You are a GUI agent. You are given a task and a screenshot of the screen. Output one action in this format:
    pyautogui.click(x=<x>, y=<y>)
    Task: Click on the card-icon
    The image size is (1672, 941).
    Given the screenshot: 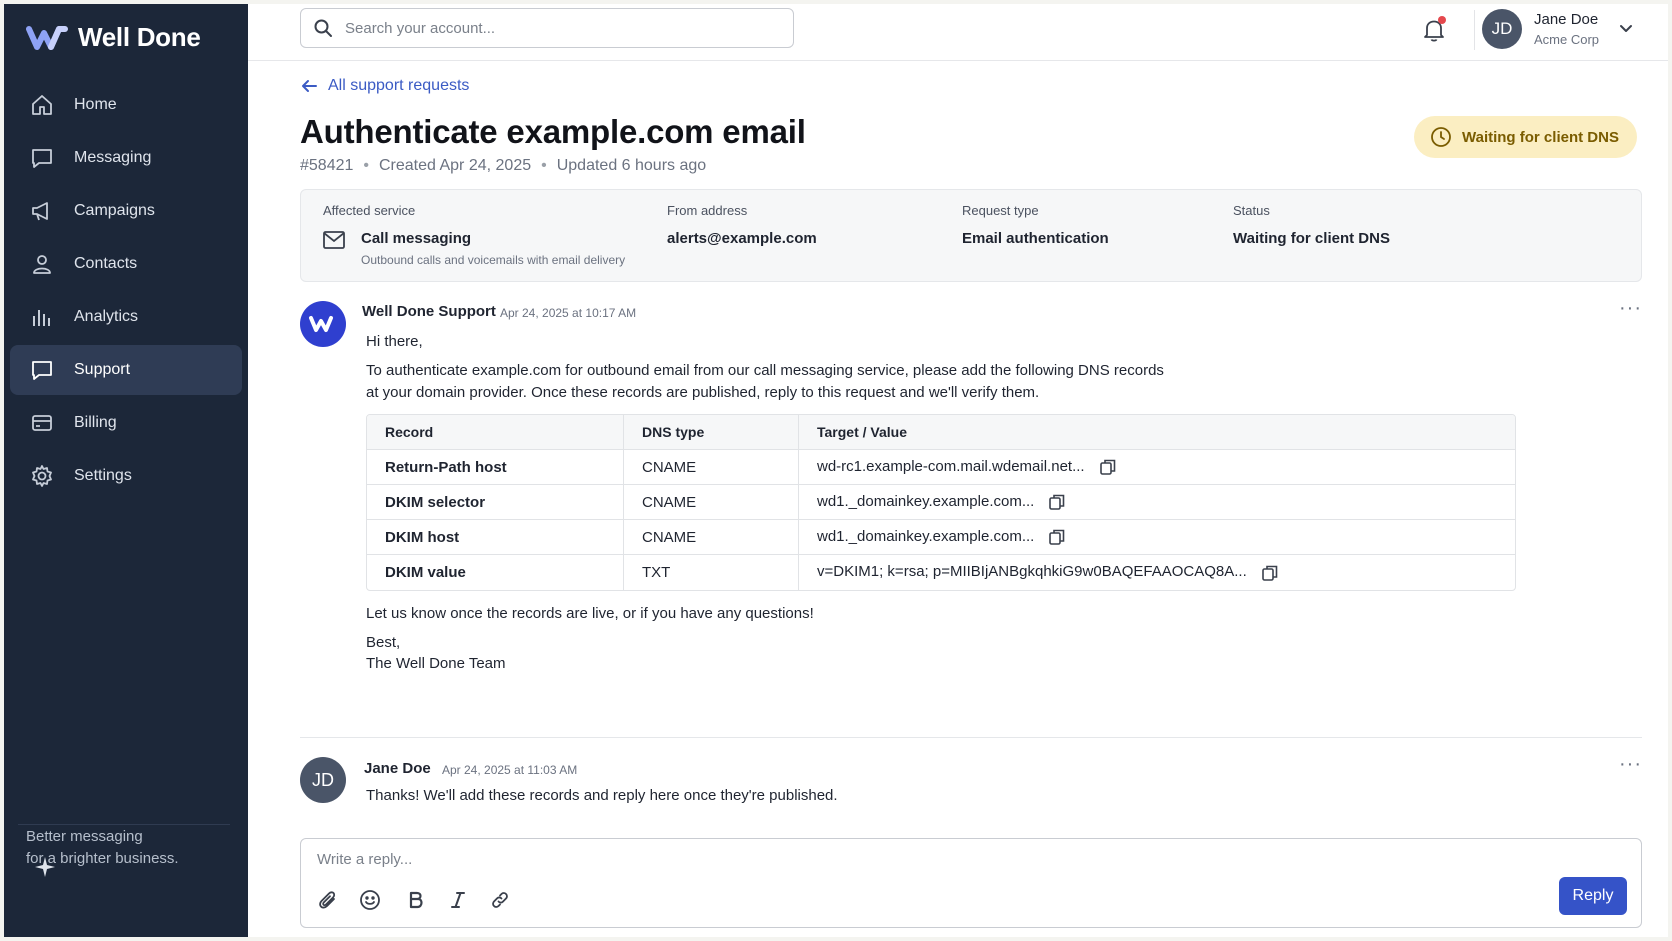 What is the action you would take?
    pyautogui.click(x=42, y=423)
    